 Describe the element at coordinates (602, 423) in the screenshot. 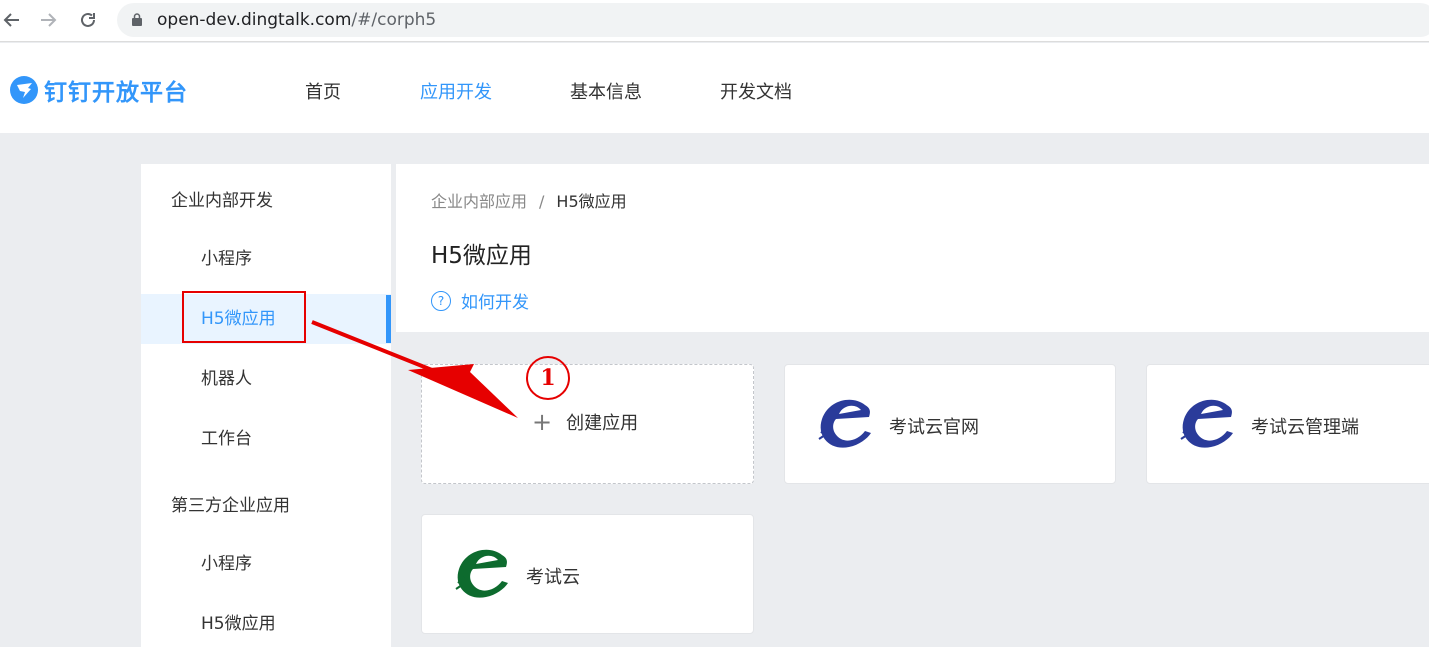

I see `create-app-label: 创建应用` at that location.